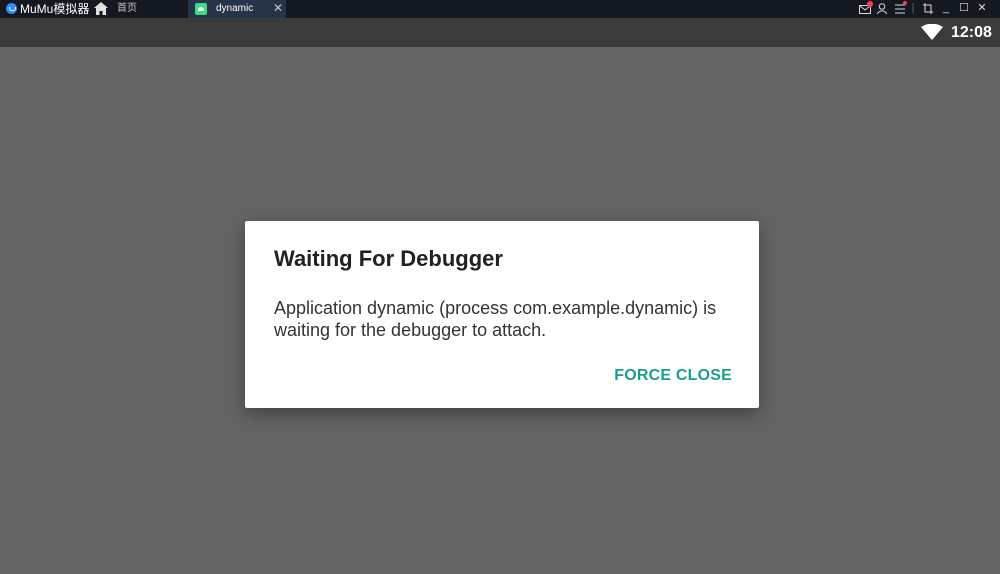 This screenshot has width=1000, height=574. What do you see at coordinates (946, 8) in the screenshot?
I see `minimize-button: _` at bounding box center [946, 8].